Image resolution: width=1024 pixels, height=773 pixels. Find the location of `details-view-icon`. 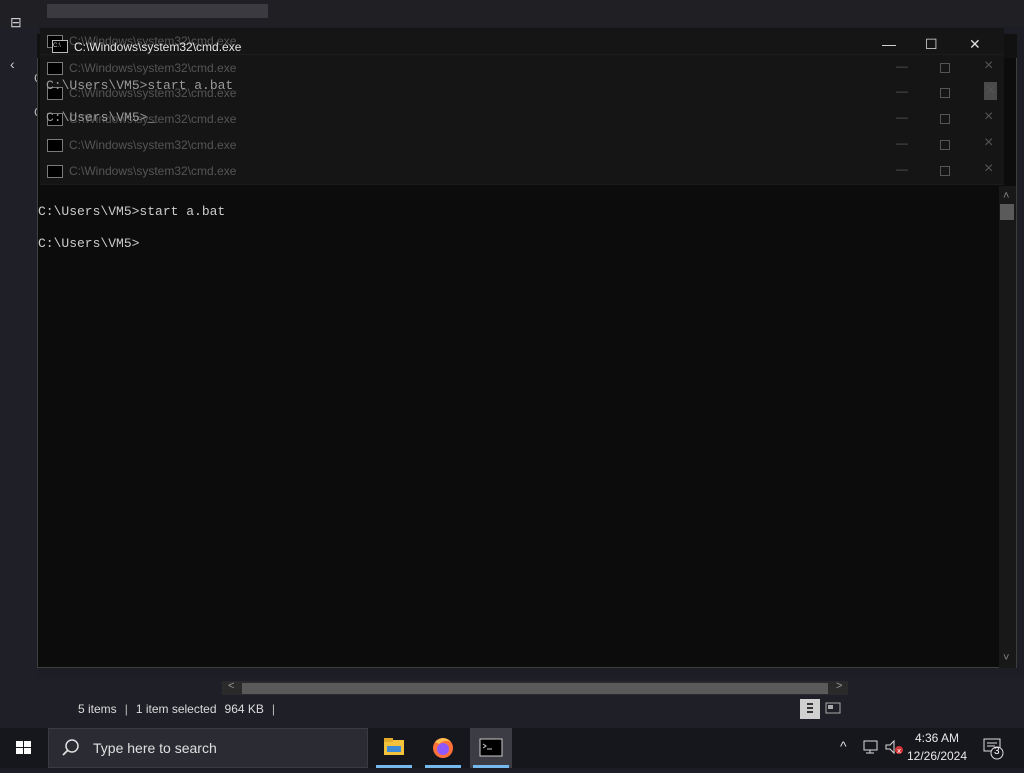

details-view-icon is located at coordinates (810, 708).